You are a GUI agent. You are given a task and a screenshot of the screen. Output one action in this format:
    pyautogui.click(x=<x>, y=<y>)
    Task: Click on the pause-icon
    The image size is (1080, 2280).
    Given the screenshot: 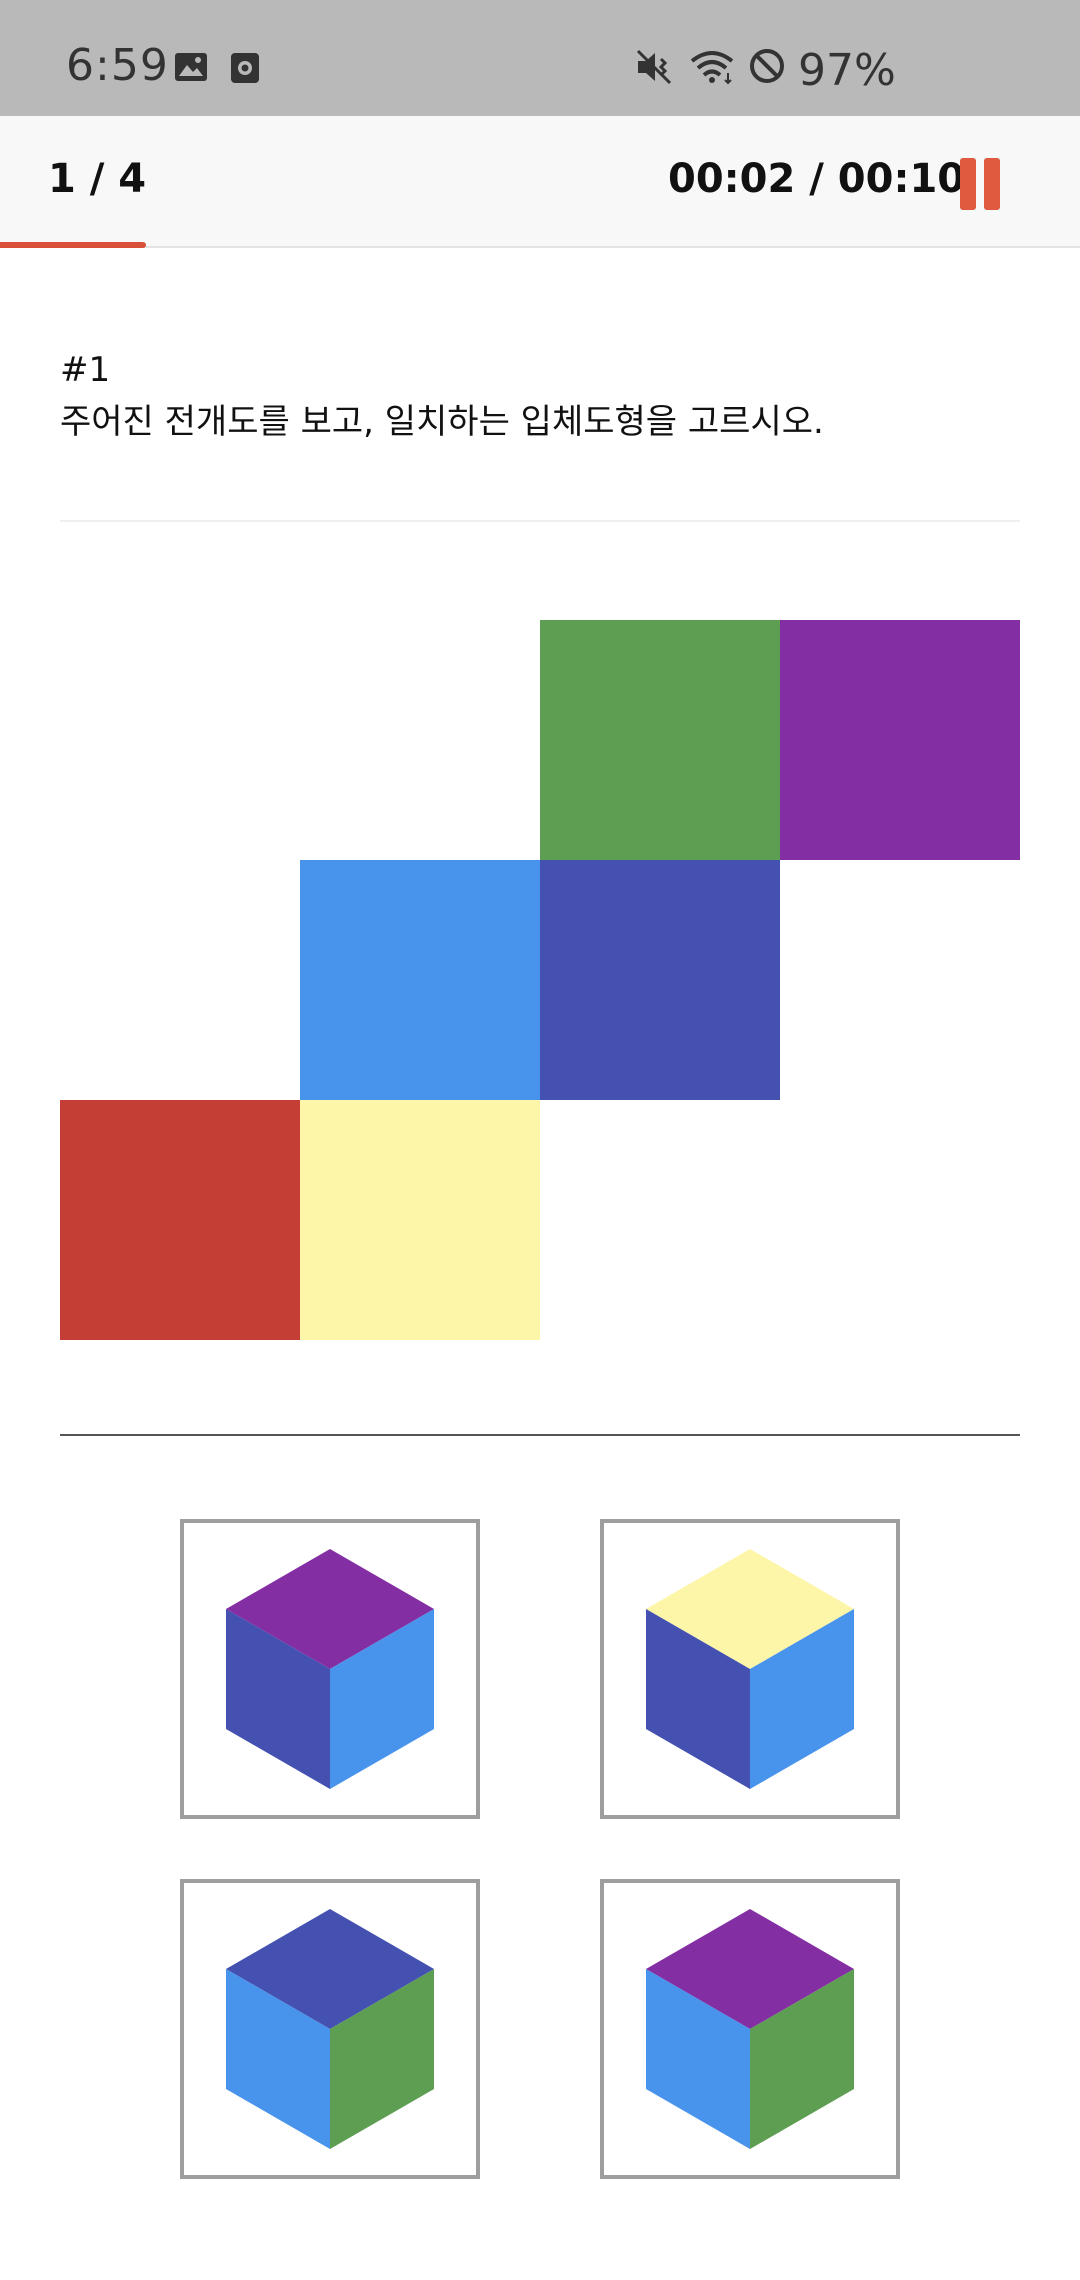 What is the action you would take?
    pyautogui.click(x=968, y=184)
    